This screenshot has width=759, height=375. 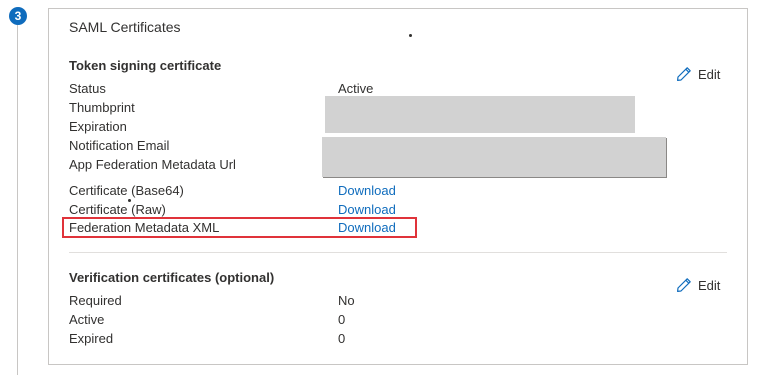 What do you see at coordinates (356, 88) in the screenshot?
I see `status-value: Active` at bounding box center [356, 88].